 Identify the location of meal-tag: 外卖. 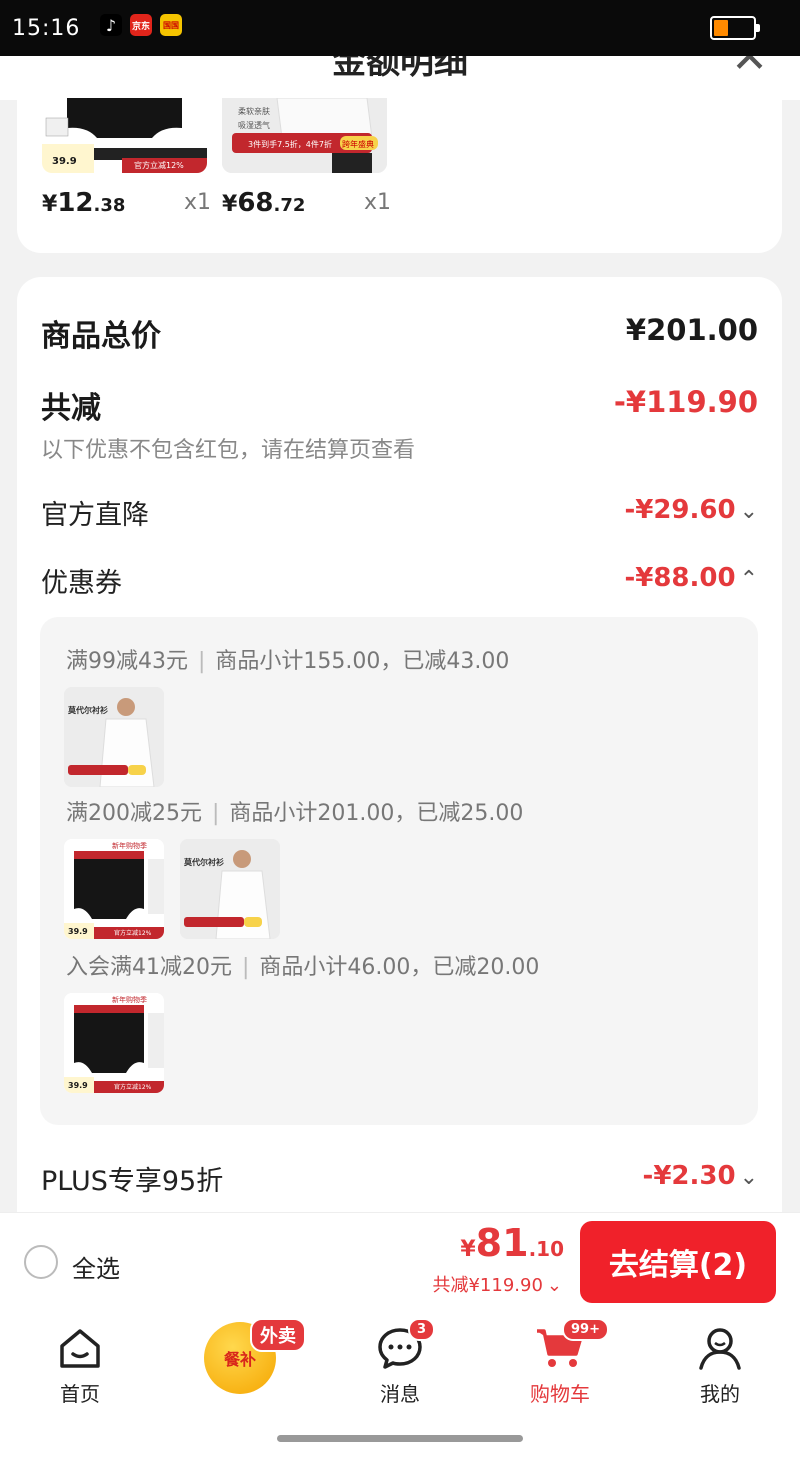
(278, 1335).